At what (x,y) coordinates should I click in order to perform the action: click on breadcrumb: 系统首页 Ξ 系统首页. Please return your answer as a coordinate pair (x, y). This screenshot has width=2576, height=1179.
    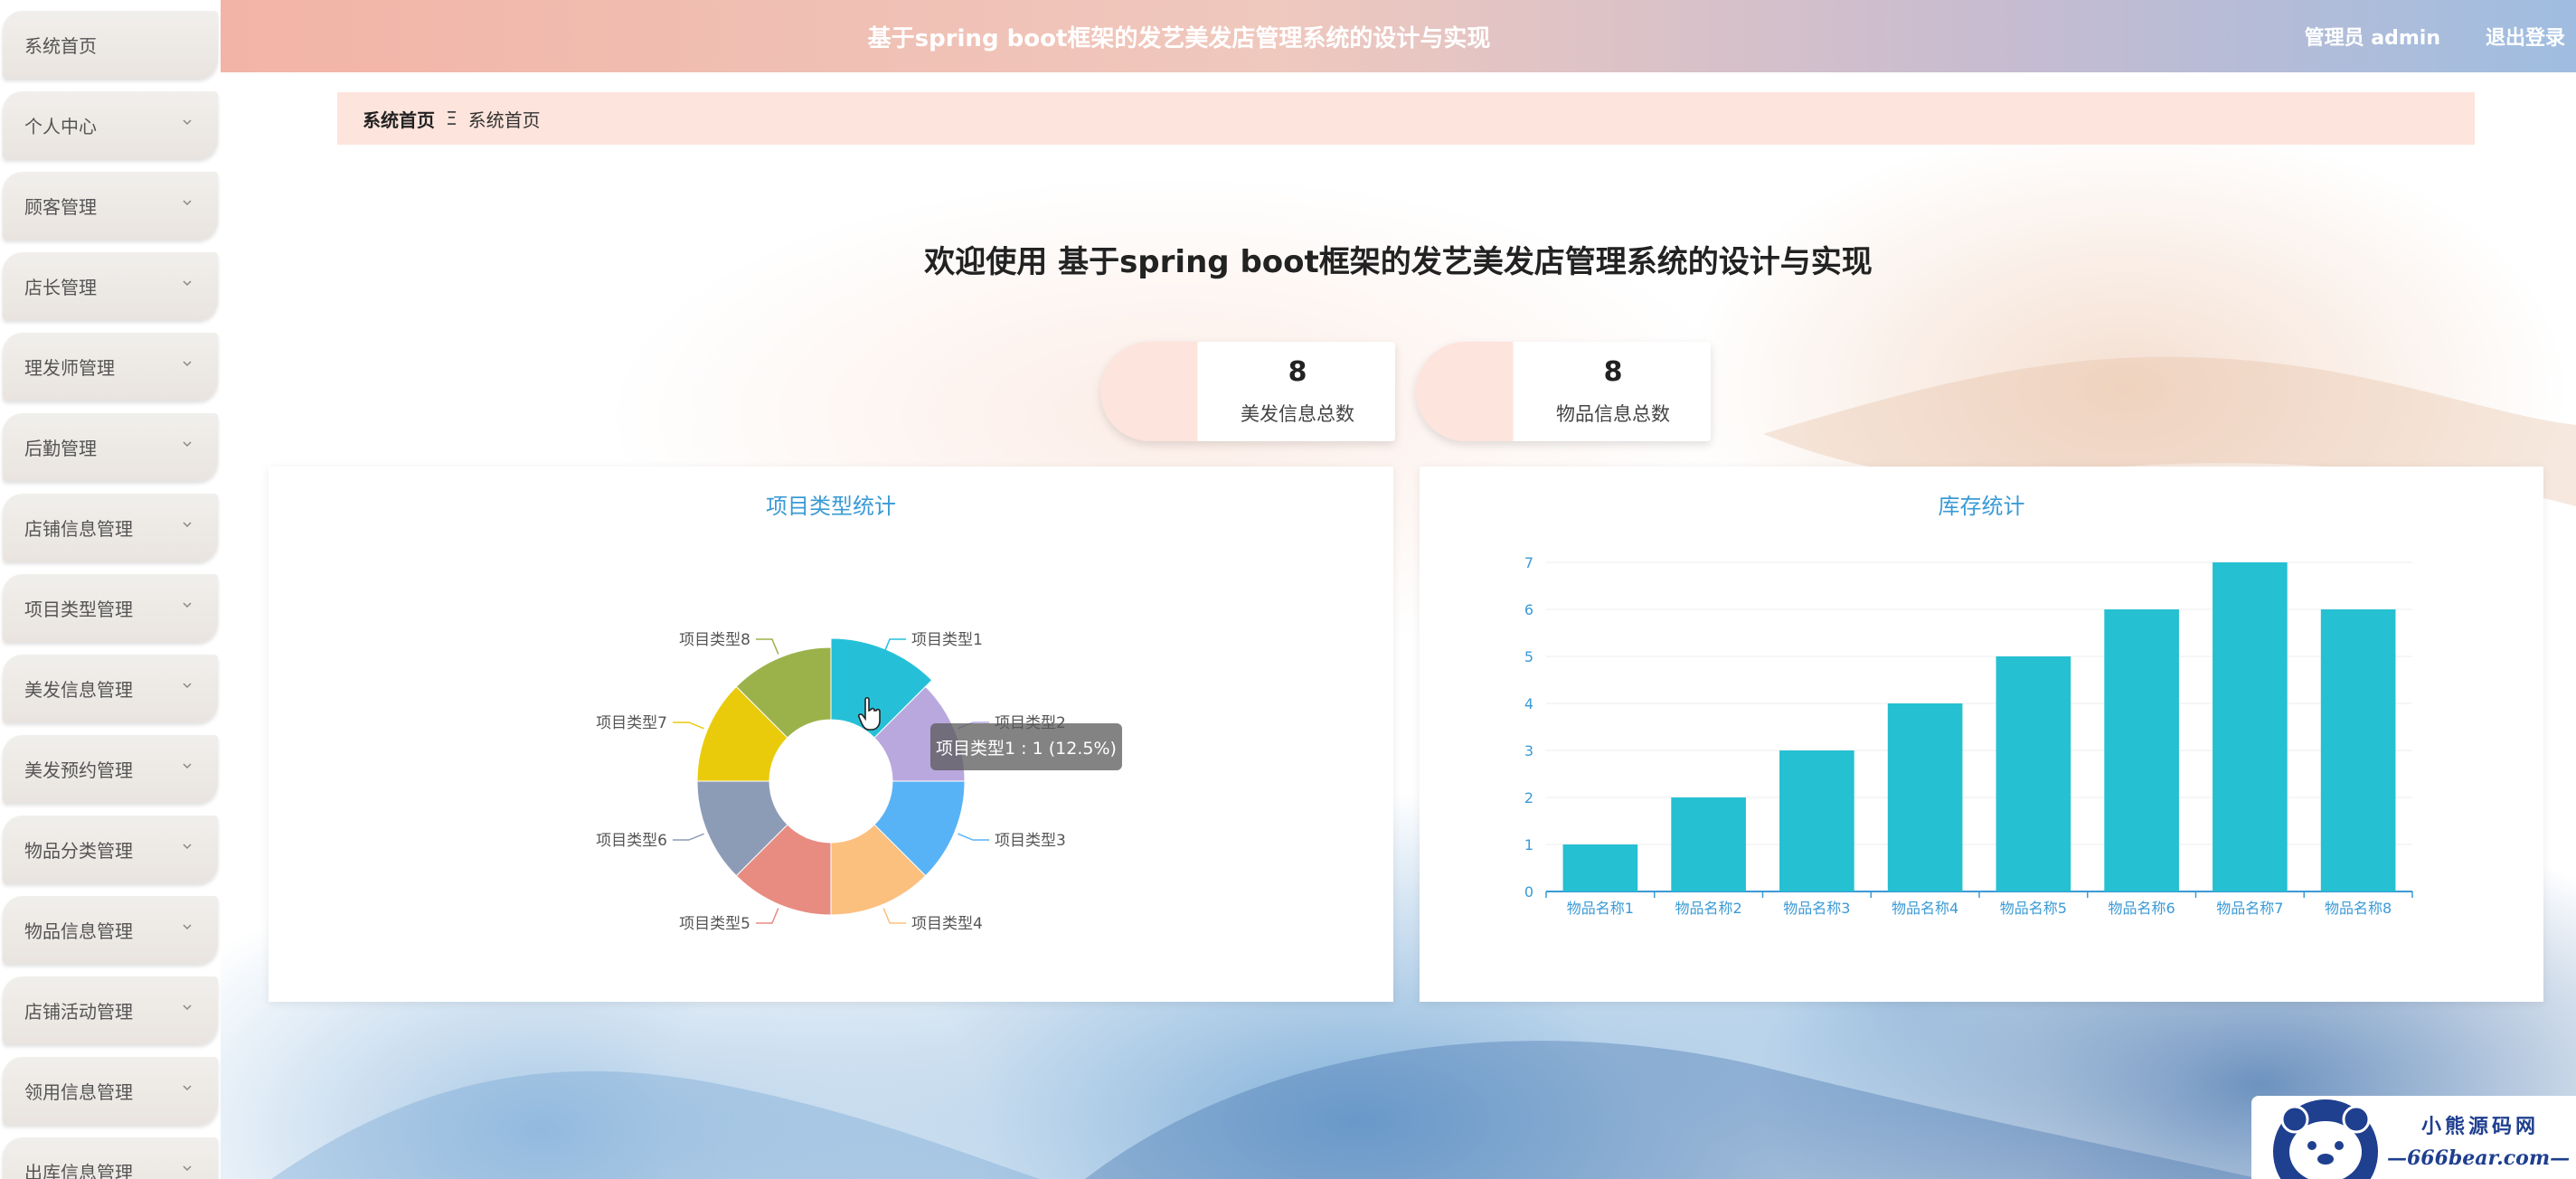
    Looking at the image, I should click on (1406, 118).